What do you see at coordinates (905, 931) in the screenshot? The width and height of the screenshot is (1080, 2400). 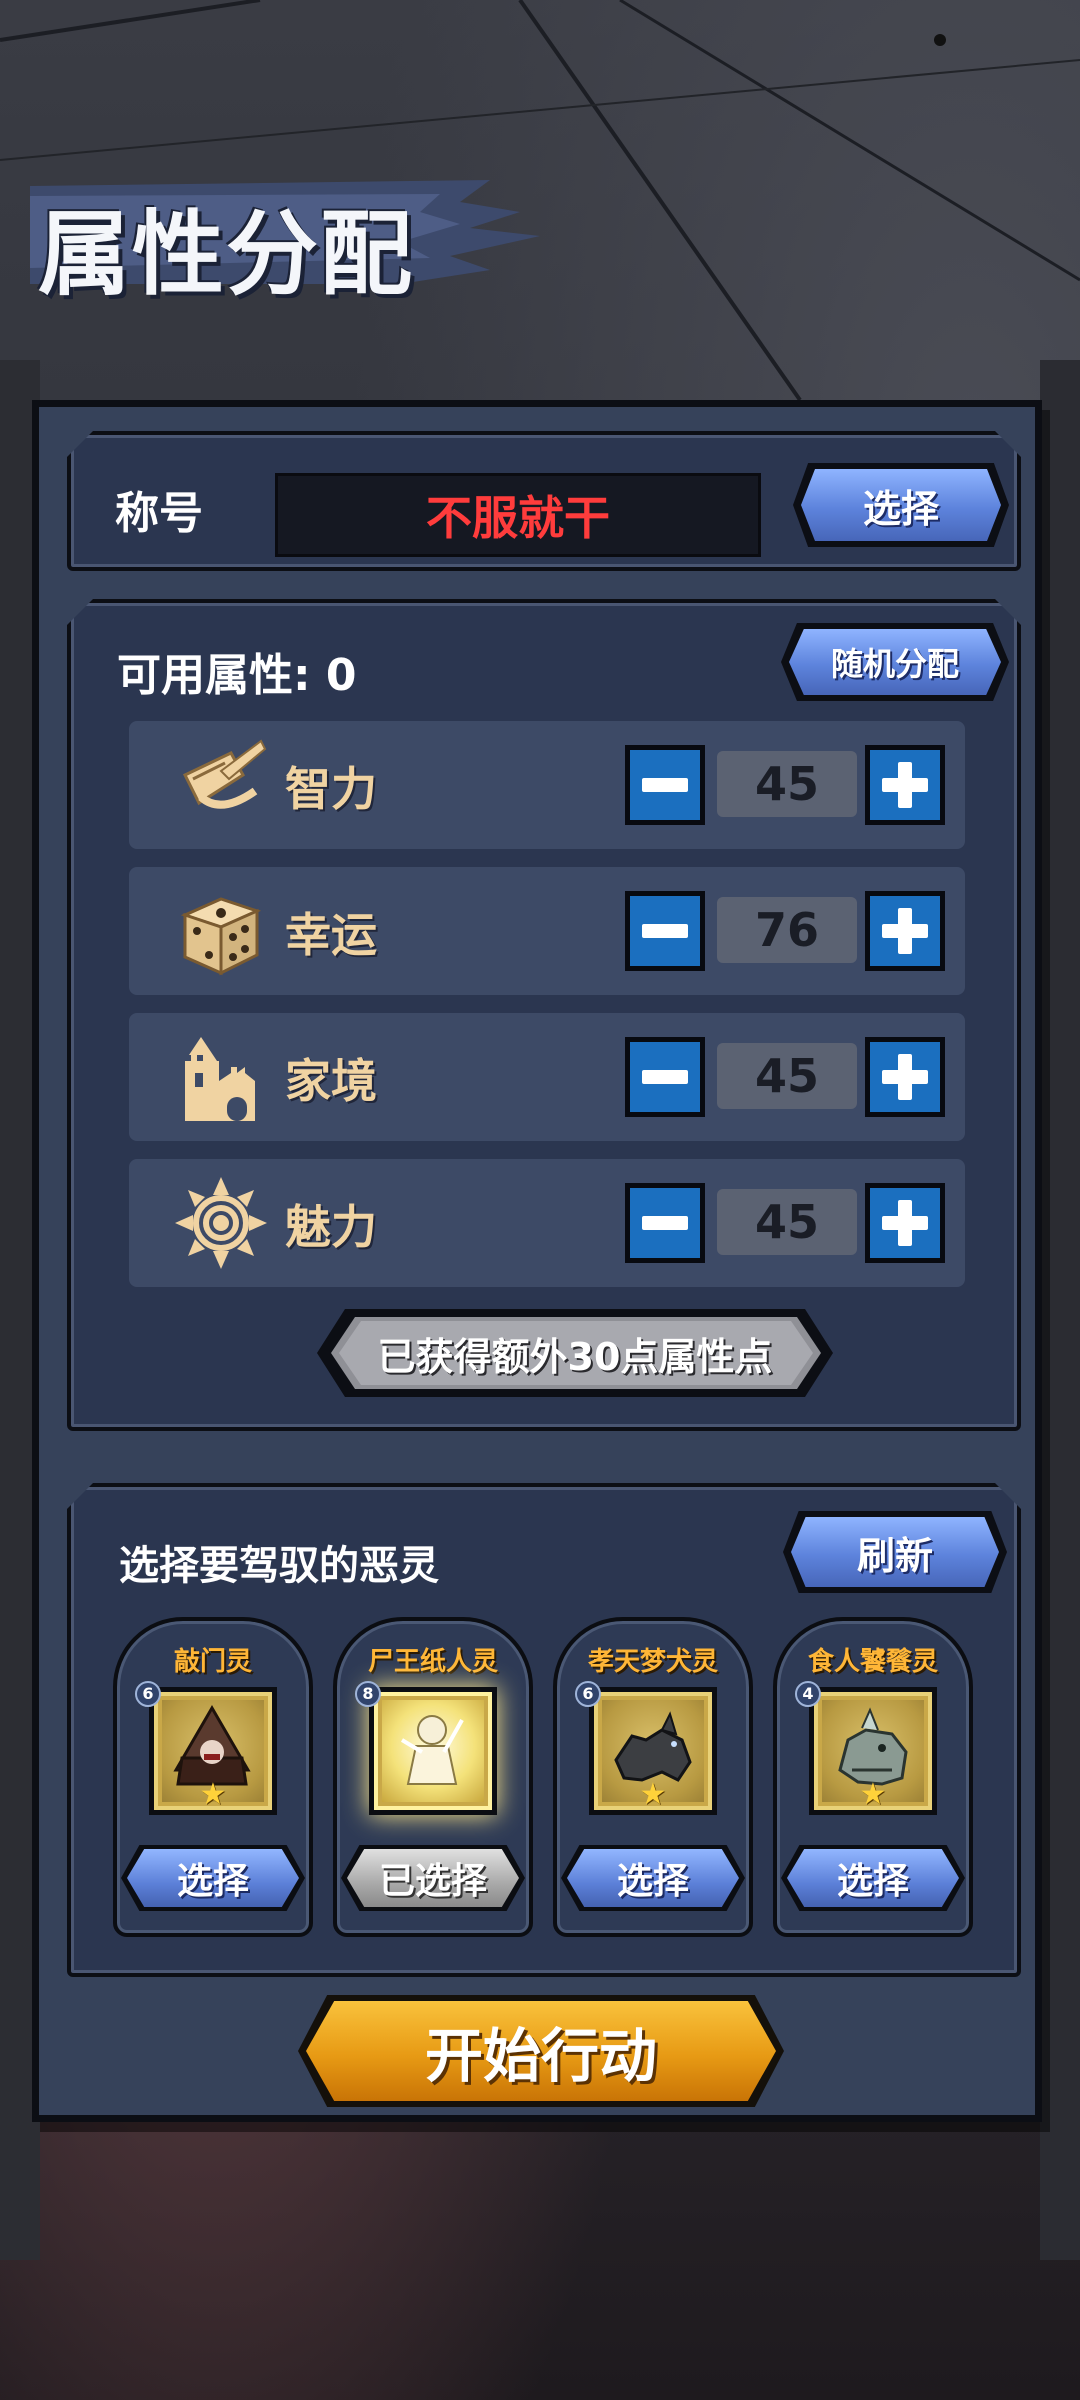 I see `increase-luck-button` at bounding box center [905, 931].